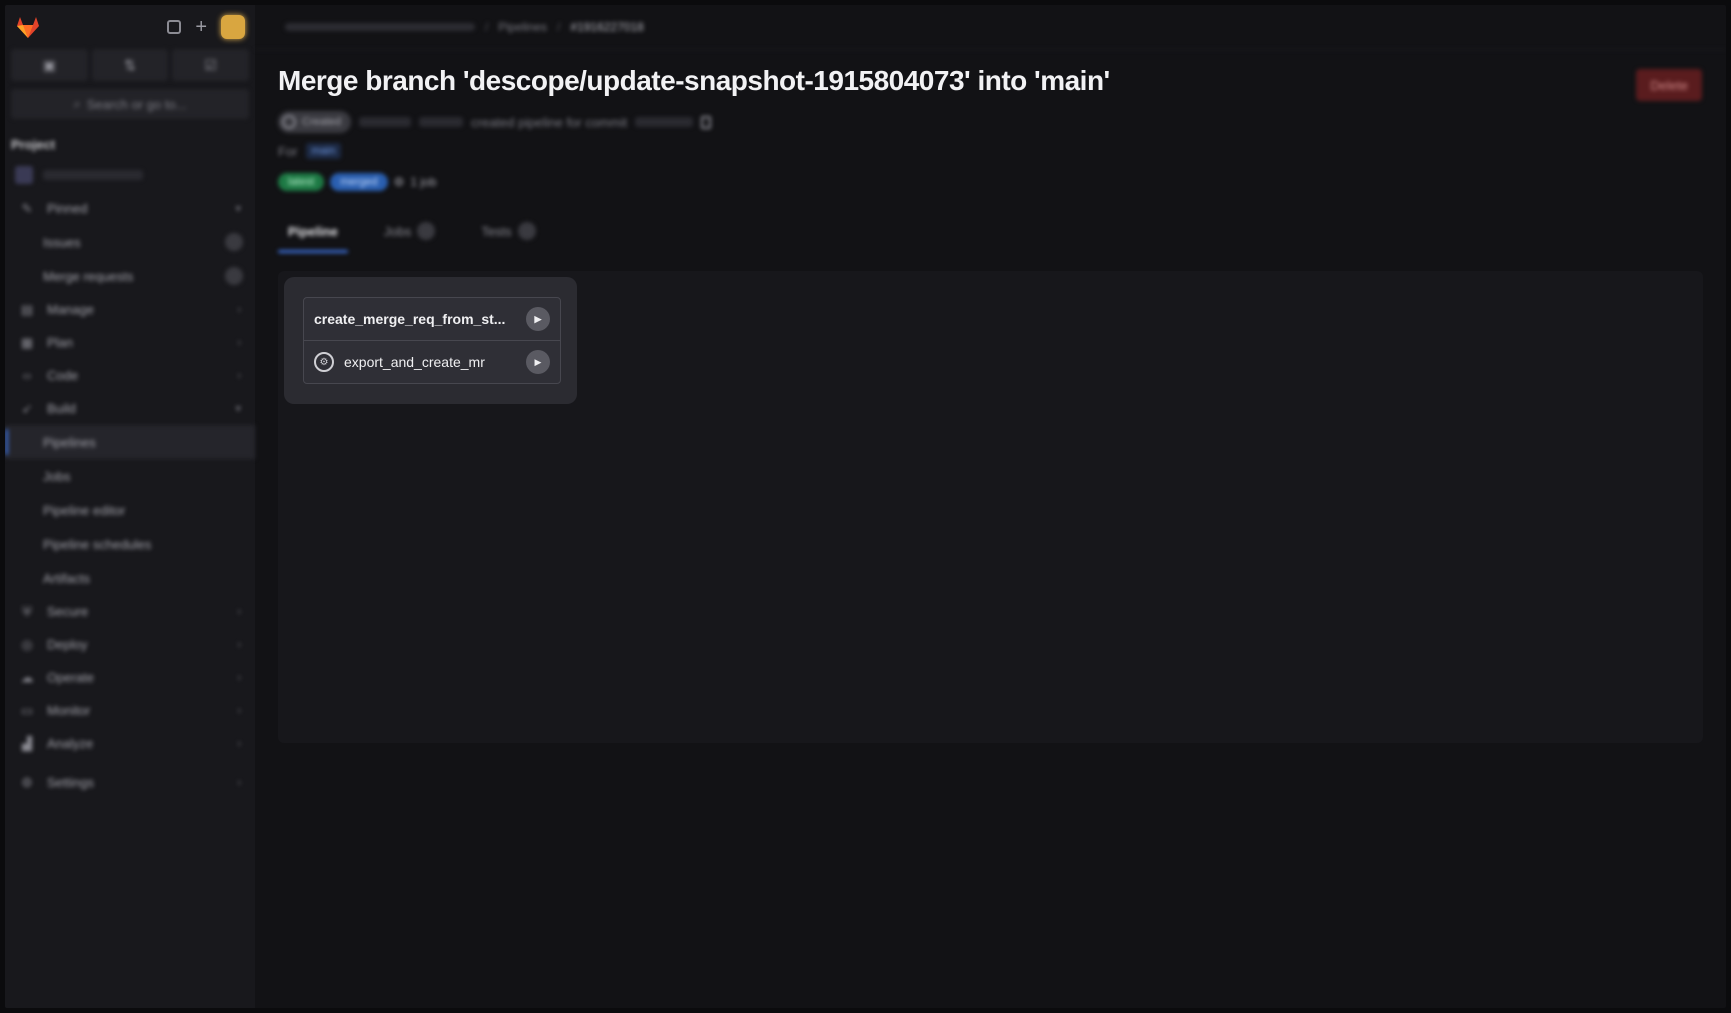 This screenshot has height=1013, width=1731. What do you see at coordinates (385, 122) in the screenshot?
I see `author-name` at bounding box center [385, 122].